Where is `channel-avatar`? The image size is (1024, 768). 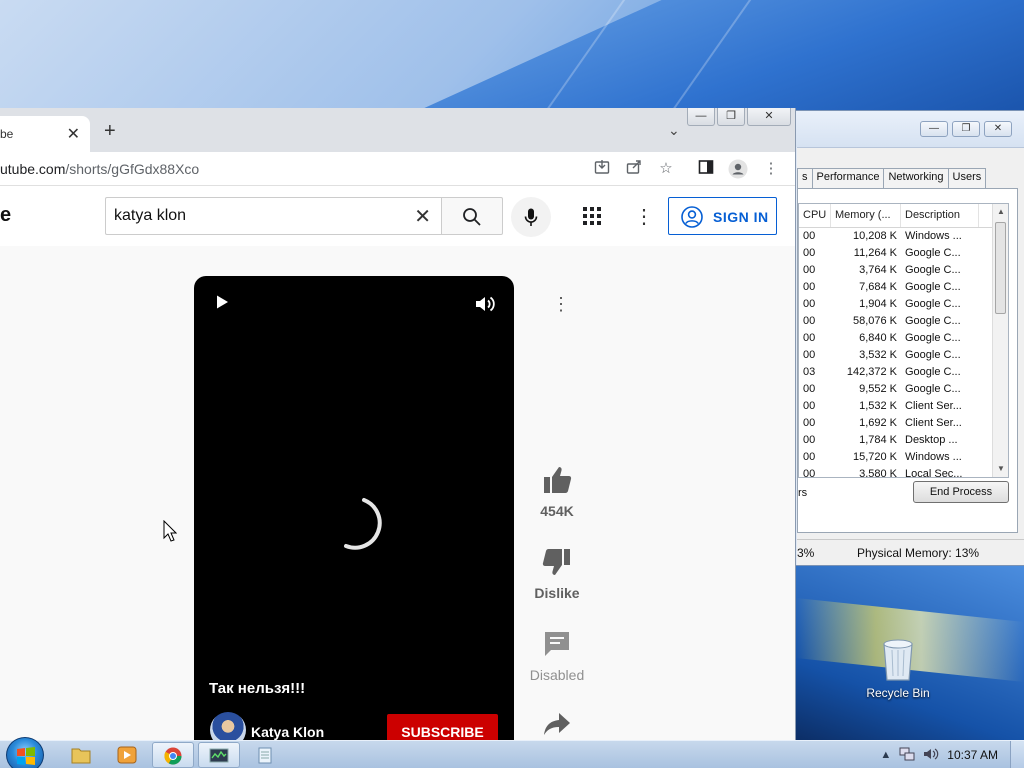
channel-avatar is located at coordinates (228, 726).